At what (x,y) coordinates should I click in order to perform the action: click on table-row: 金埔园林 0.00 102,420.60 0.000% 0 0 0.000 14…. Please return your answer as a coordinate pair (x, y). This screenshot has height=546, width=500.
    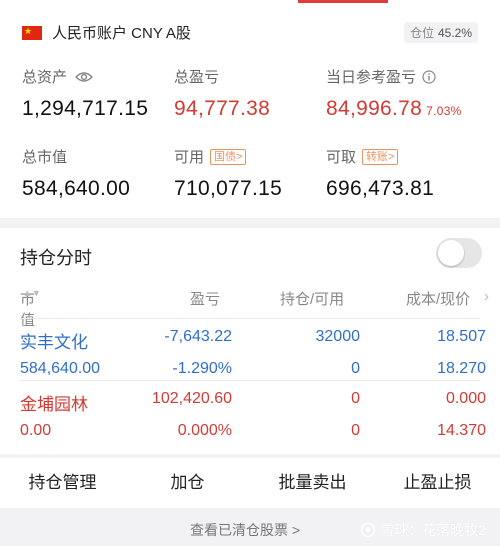
    Looking at the image, I should click on (250, 421).